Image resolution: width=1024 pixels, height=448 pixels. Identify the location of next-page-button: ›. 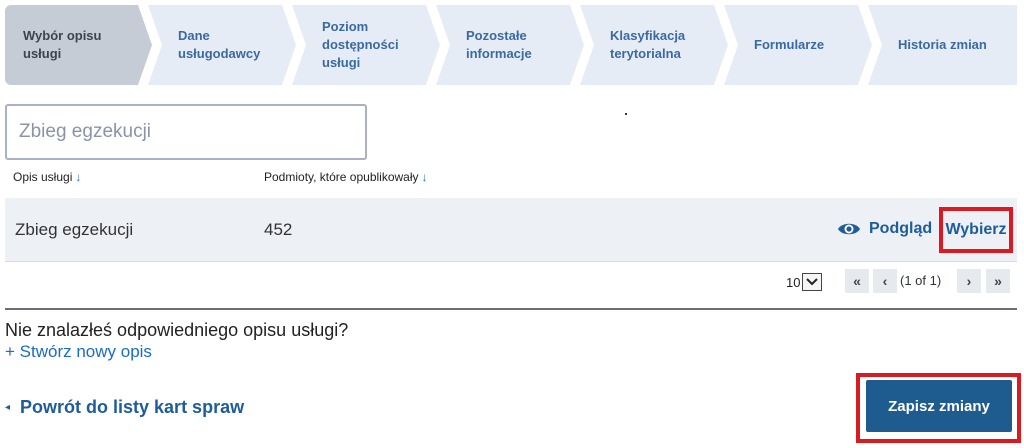
(969, 281).